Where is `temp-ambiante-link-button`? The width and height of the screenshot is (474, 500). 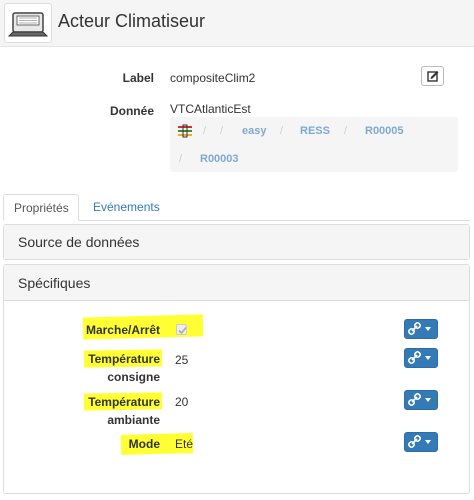 temp-ambiante-link-button is located at coordinates (421, 400).